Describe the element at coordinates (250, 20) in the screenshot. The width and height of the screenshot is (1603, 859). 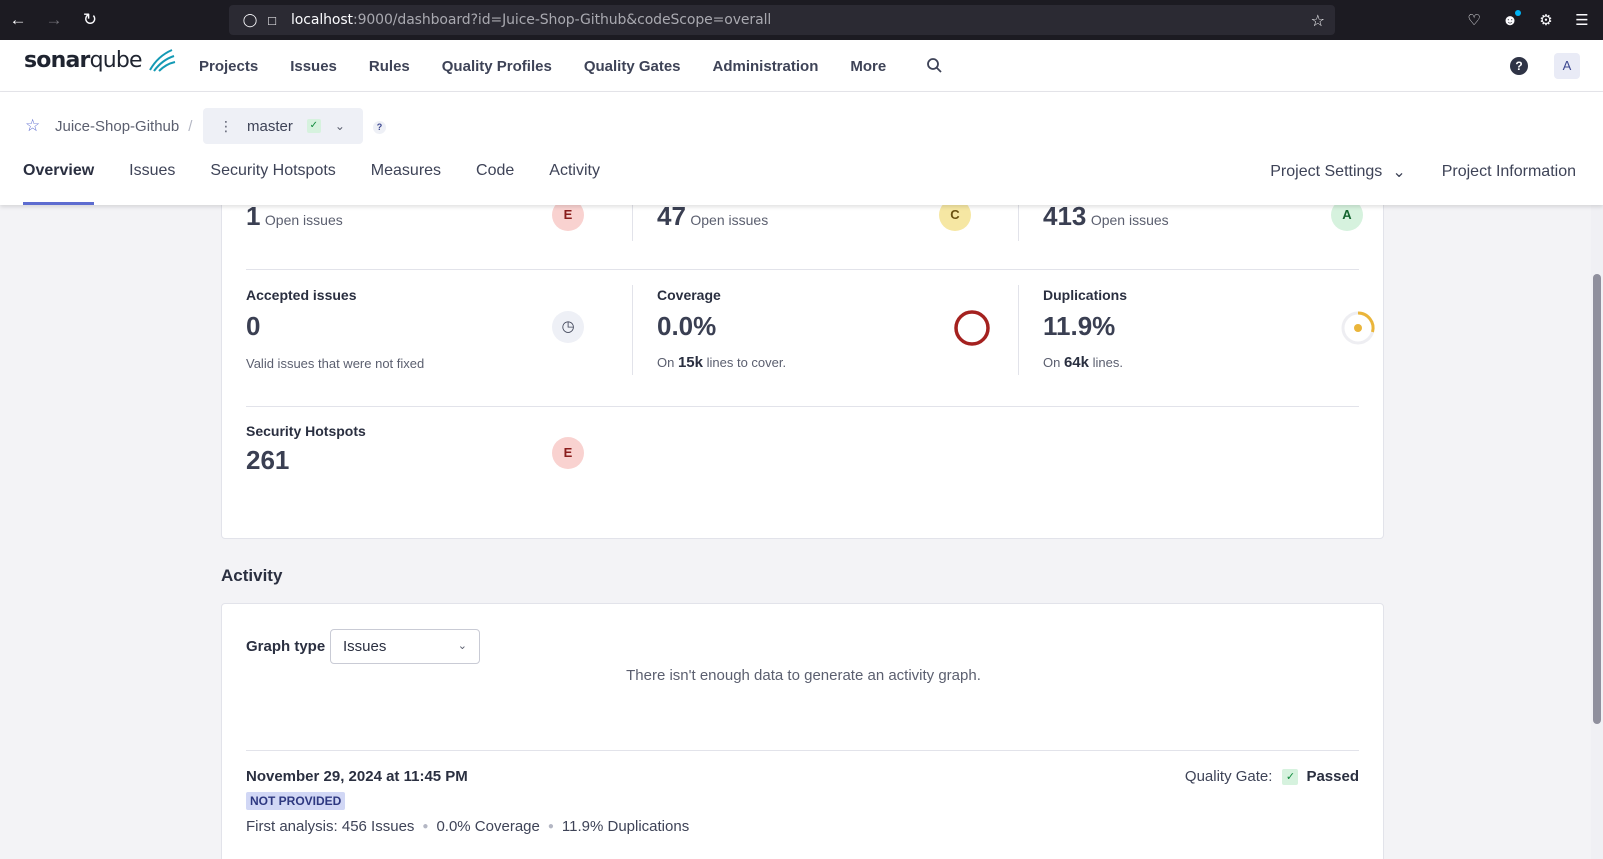
I see `shield-icon: ◯` at that location.